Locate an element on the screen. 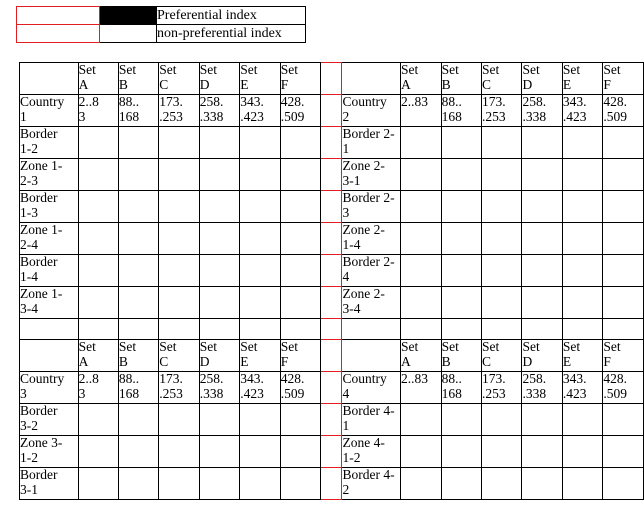 This screenshot has height=530, width=644. row-label: Zone 1- 3-4 is located at coordinates (49, 302).